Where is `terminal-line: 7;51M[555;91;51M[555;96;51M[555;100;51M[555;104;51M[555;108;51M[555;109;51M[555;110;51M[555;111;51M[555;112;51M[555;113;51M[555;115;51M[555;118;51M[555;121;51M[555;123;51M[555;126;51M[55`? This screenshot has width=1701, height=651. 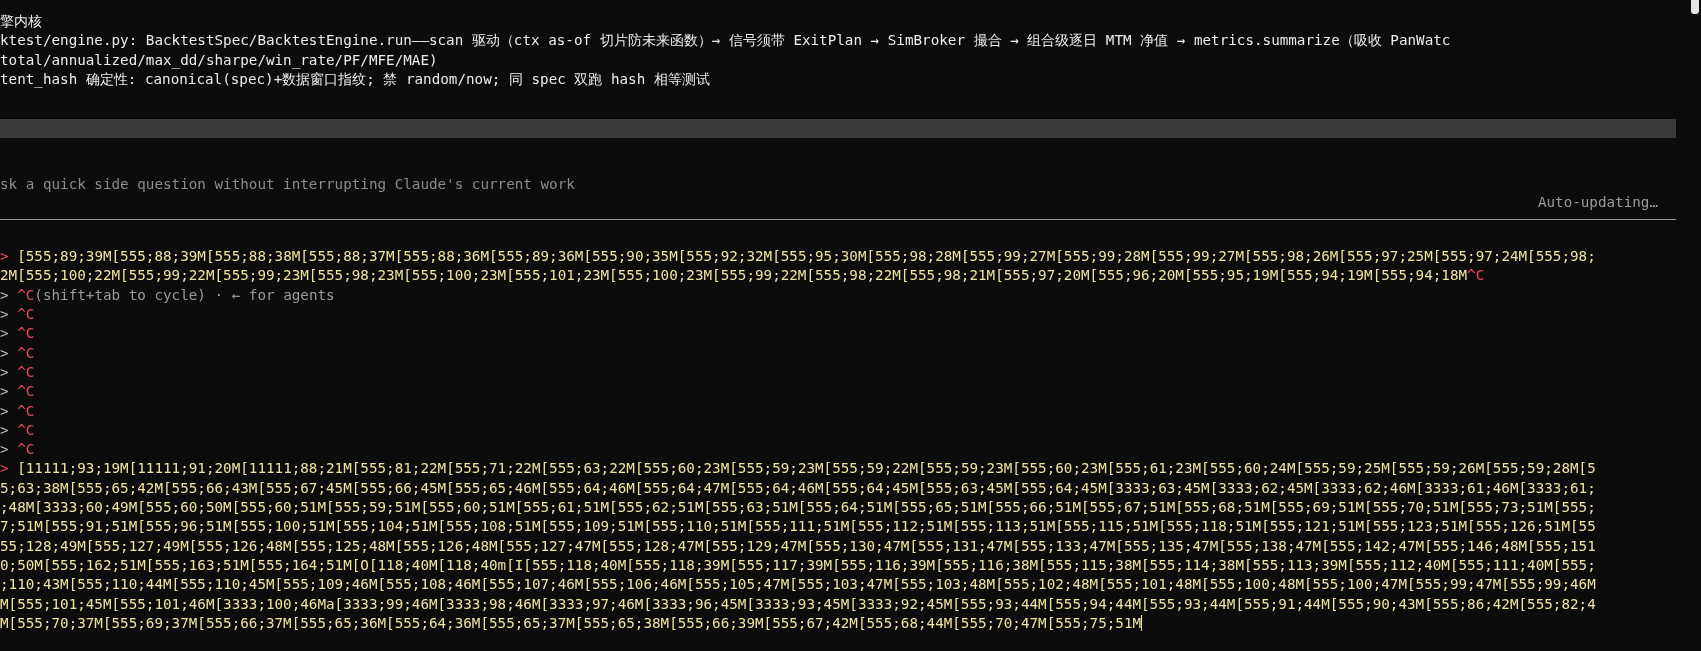
terminal-line: 7;51M[555;91;51M[555;96;51M[555;100;51M[555;104;51M[555;108;51M[555;109;51M[555;110;51M[555;111;51M[555;112;51M[555;113;51M[555;115;51M[555;118;51M[555;121;51M[555;123;51M[555;126;51M[55 is located at coordinates (798, 527).